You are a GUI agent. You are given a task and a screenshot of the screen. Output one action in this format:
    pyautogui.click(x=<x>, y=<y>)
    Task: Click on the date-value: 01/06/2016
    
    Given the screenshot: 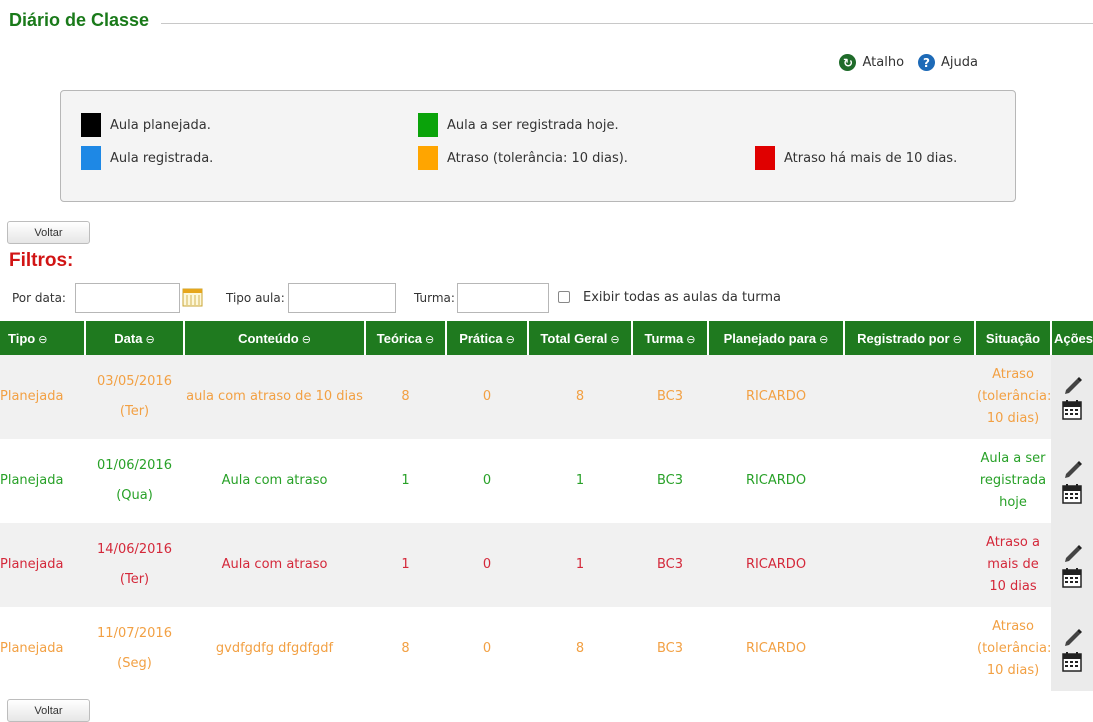 What is the action you would take?
    pyautogui.click(x=134, y=465)
    